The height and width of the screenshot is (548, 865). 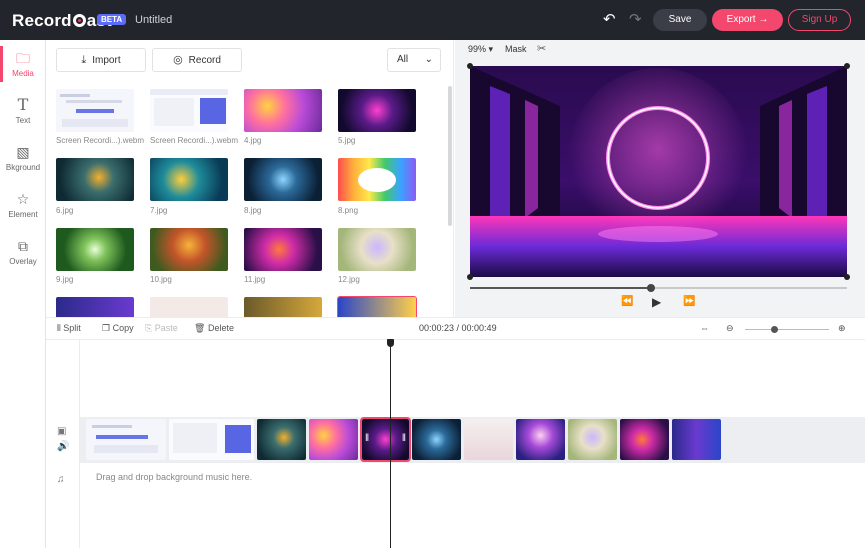 What do you see at coordinates (730, 328) in the screenshot?
I see `zoom-out-icon: ⊖` at bounding box center [730, 328].